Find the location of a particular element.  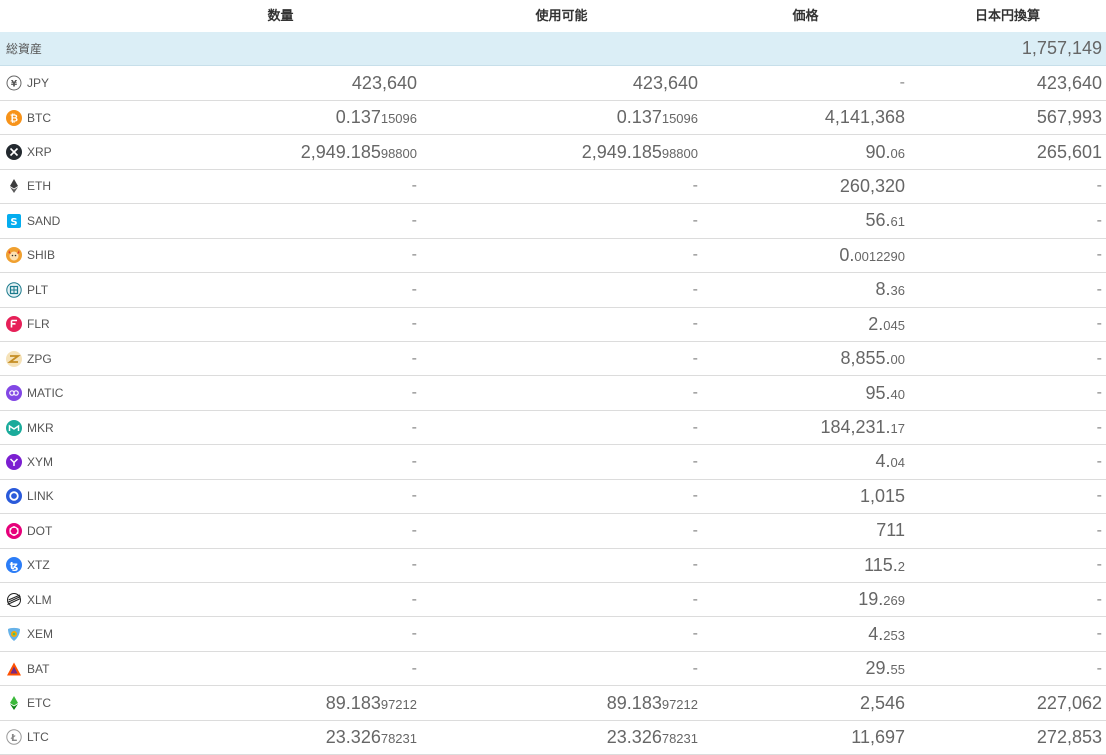

asset-name-cell: XEM is located at coordinates (70, 634).